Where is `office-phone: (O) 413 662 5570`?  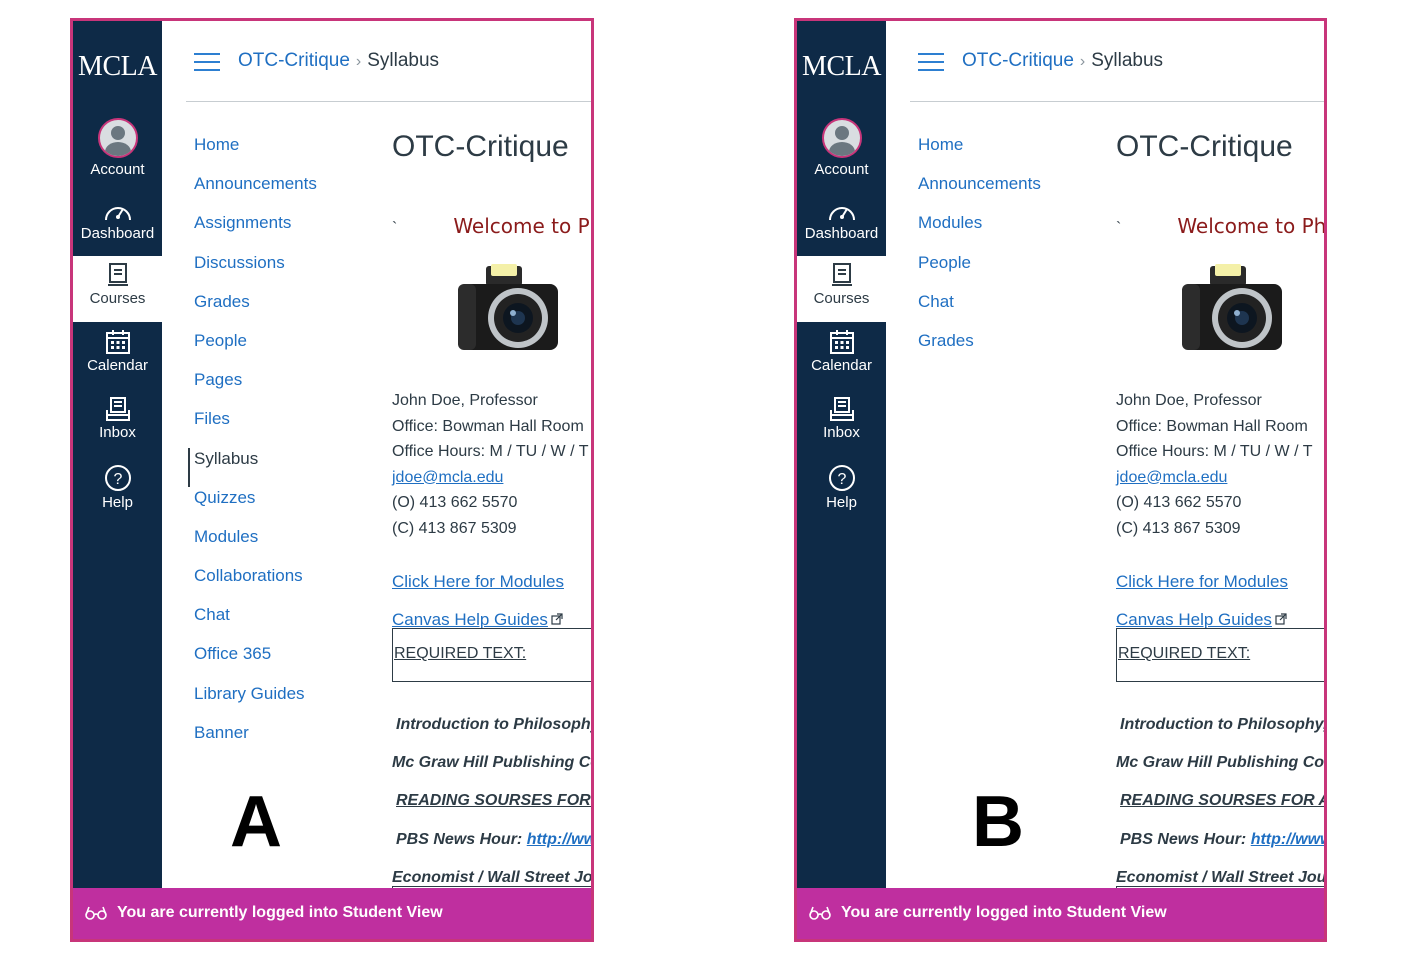
office-phone: (O) 413 662 5570 is located at coordinates (1179, 502).